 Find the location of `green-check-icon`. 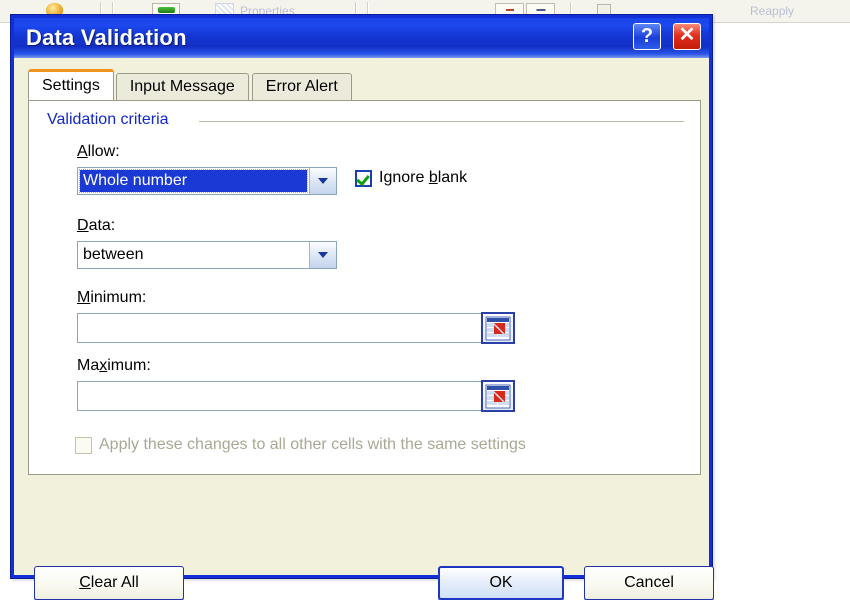

green-check-icon is located at coordinates (363, 178).